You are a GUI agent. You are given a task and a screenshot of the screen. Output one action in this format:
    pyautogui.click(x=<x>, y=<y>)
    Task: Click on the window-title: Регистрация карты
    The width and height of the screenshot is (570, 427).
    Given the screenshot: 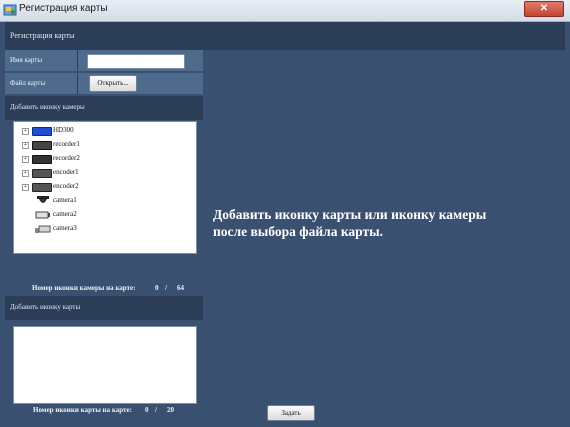 What is the action you would take?
    pyautogui.click(x=63, y=8)
    